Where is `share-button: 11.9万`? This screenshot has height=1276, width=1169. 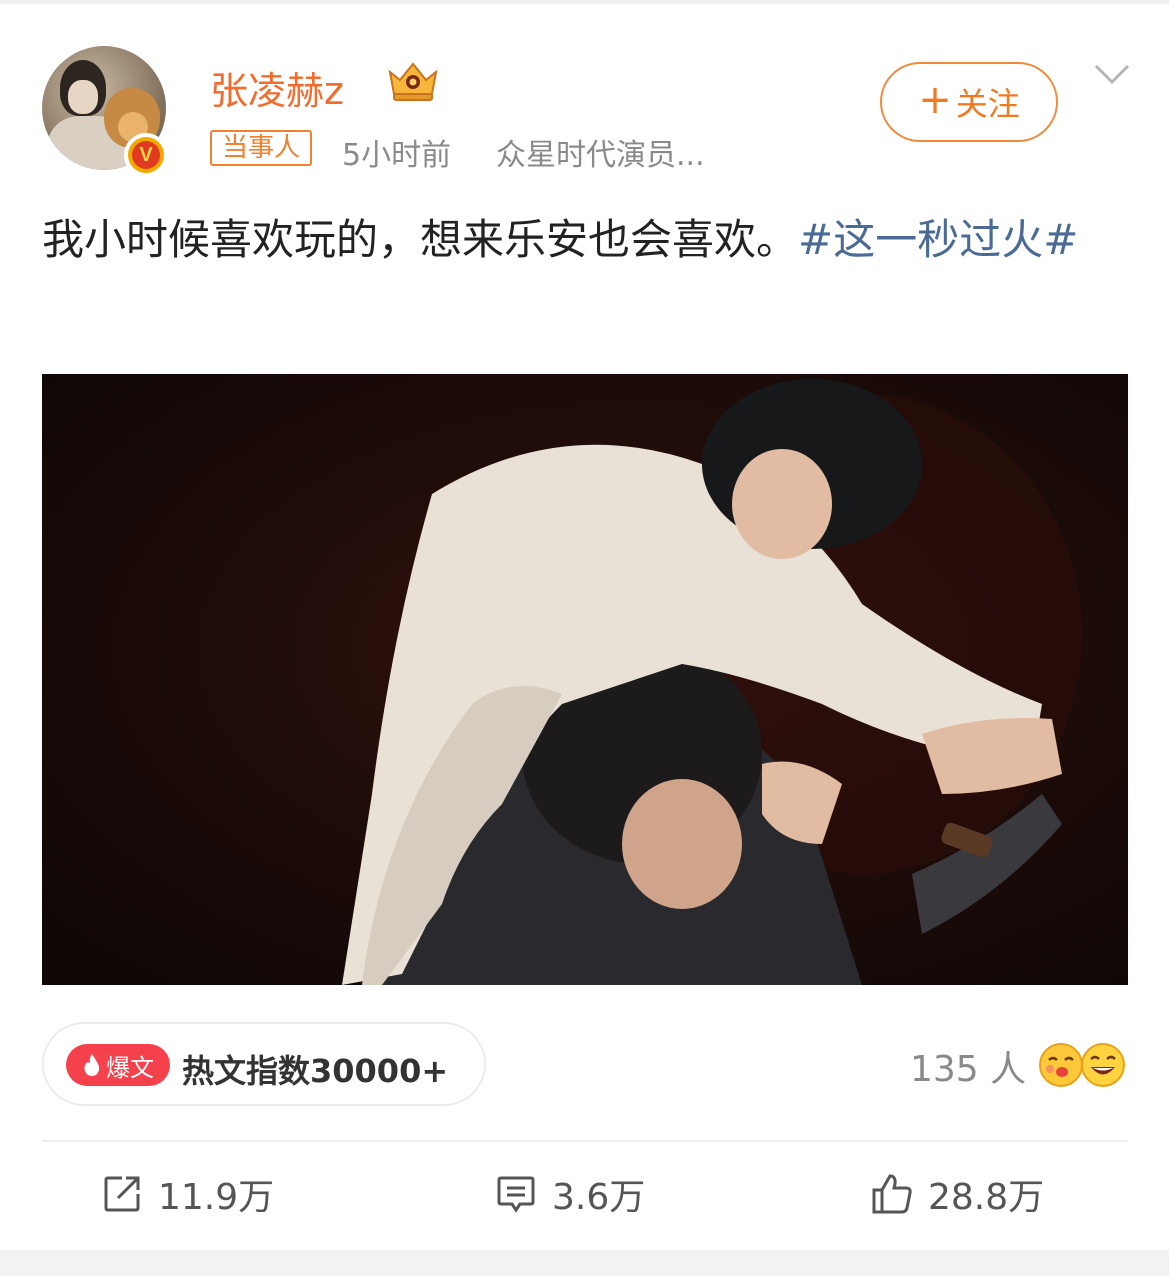 share-button: 11.9万 is located at coordinates (187, 1194).